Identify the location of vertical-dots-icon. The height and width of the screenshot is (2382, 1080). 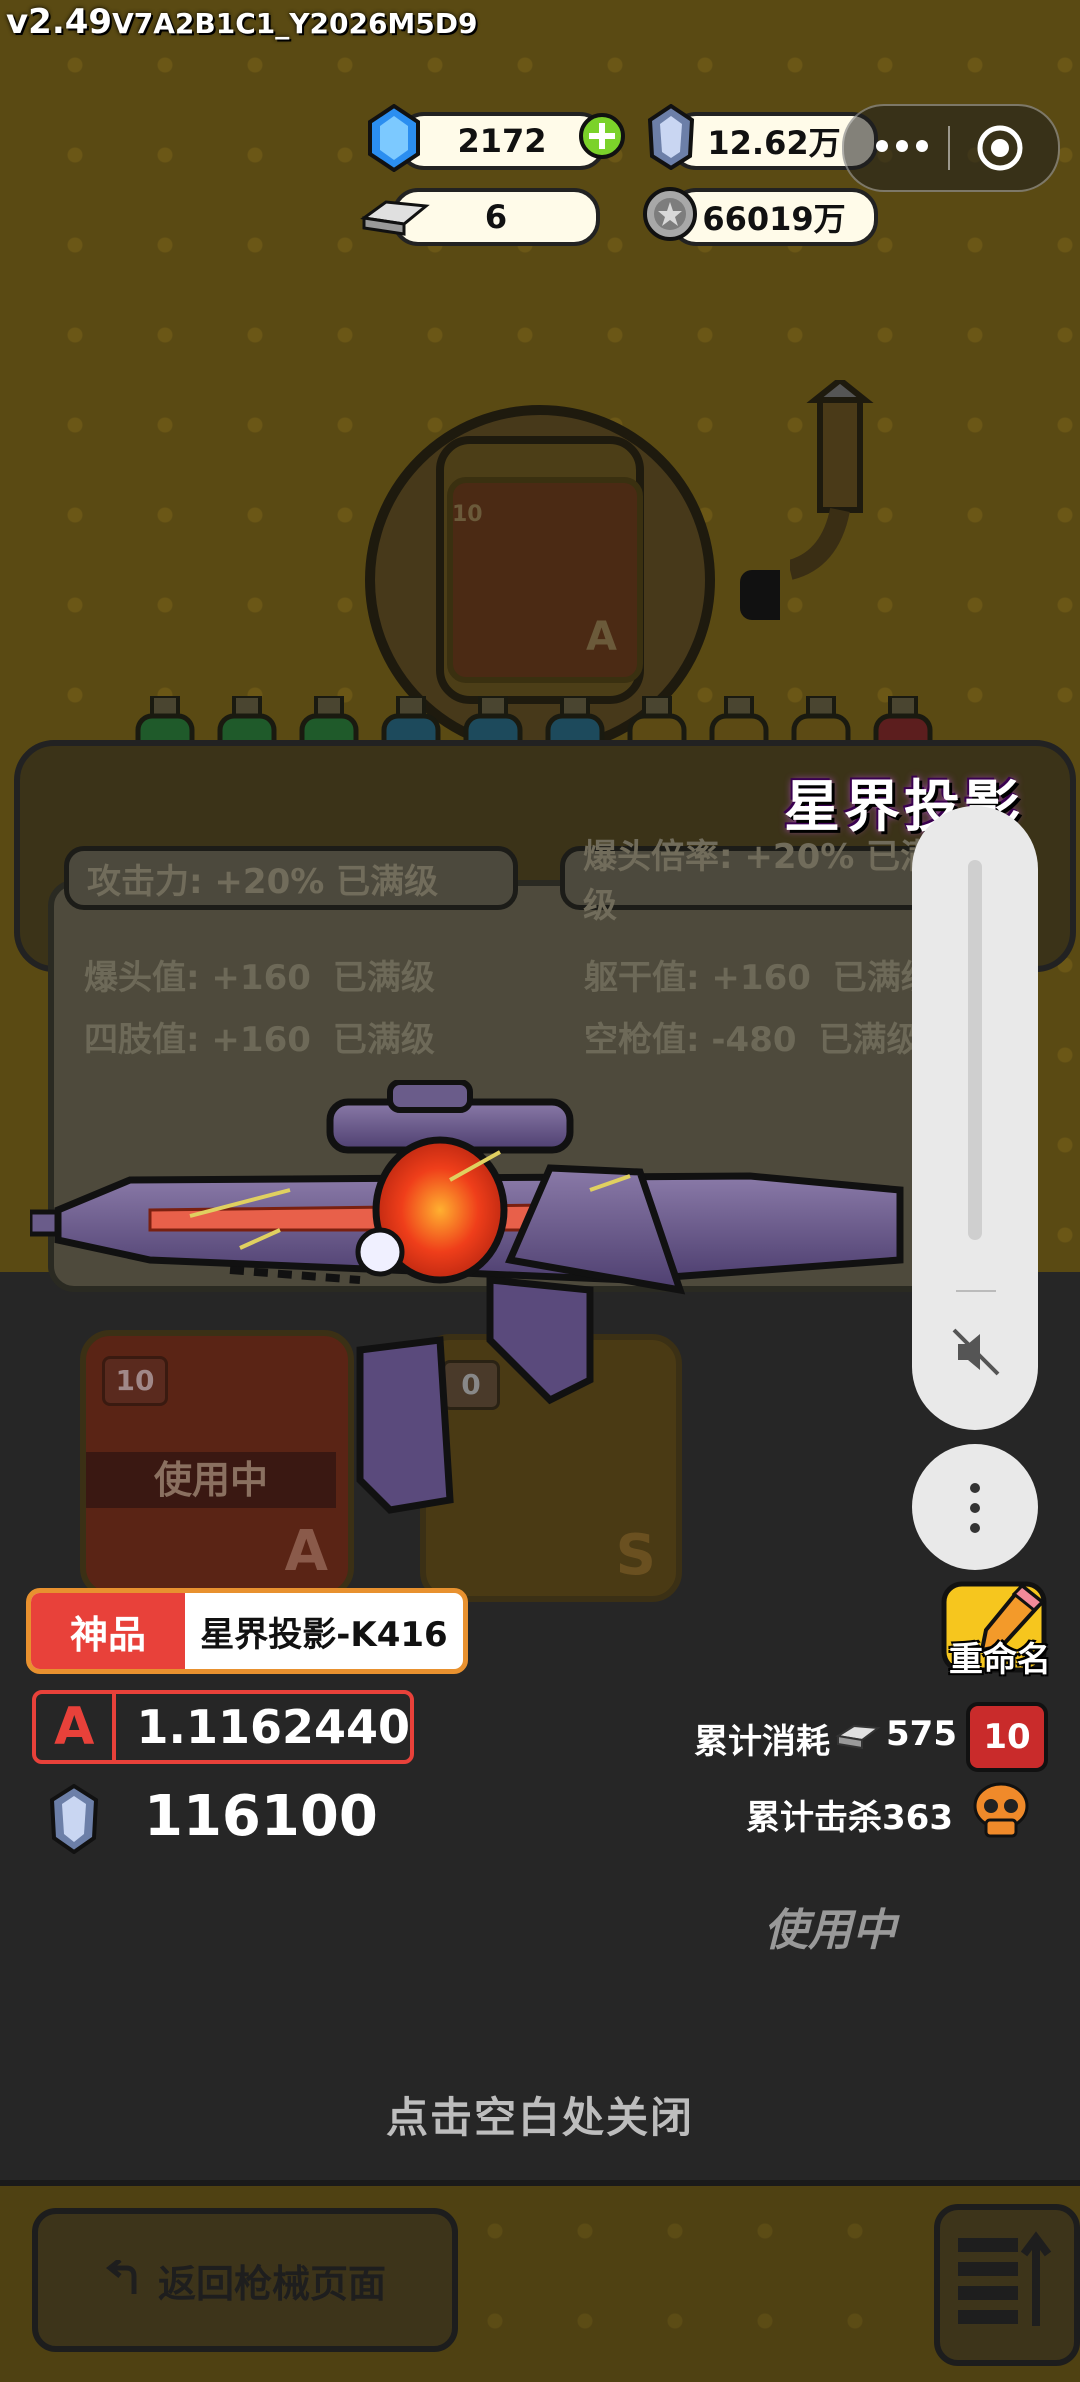
(975, 1508).